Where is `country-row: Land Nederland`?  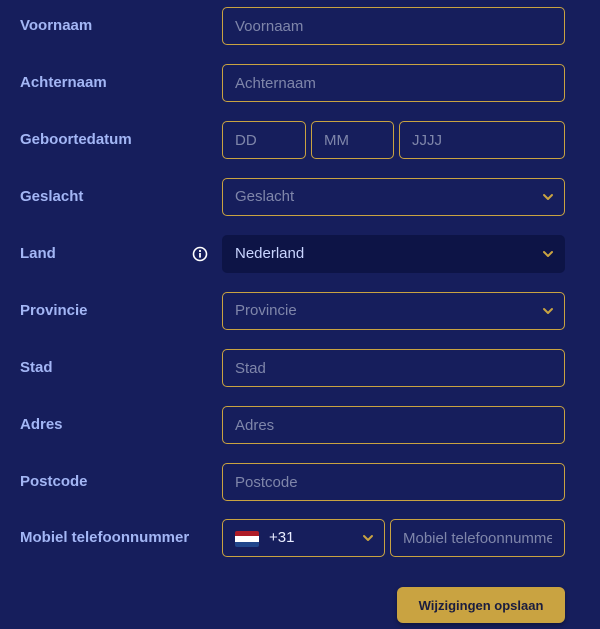
country-row: Land Nederland is located at coordinates (300, 254).